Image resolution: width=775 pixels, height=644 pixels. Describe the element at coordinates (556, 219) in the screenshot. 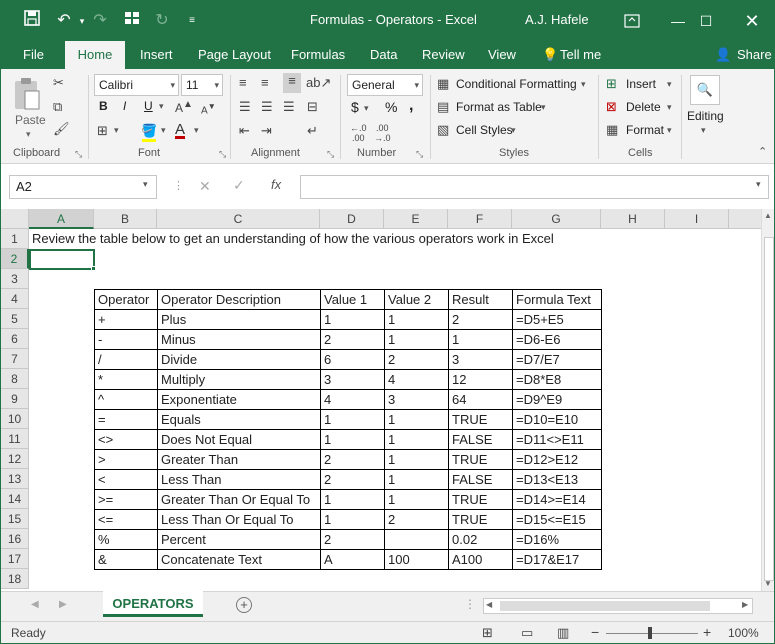

I see `column-header-g: G` at that location.